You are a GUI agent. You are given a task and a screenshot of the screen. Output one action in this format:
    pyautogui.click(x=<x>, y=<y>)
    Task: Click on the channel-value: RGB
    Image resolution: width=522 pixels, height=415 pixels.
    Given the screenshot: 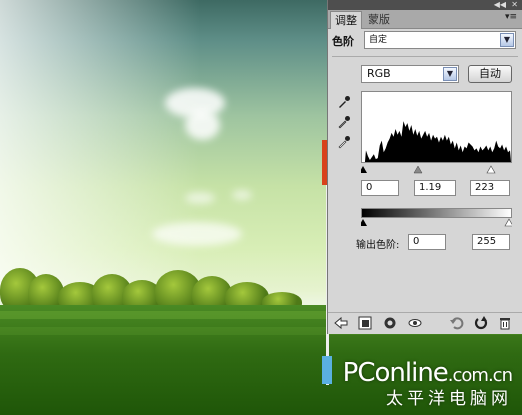 What is the action you would take?
    pyautogui.click(x=379, y=73)
    